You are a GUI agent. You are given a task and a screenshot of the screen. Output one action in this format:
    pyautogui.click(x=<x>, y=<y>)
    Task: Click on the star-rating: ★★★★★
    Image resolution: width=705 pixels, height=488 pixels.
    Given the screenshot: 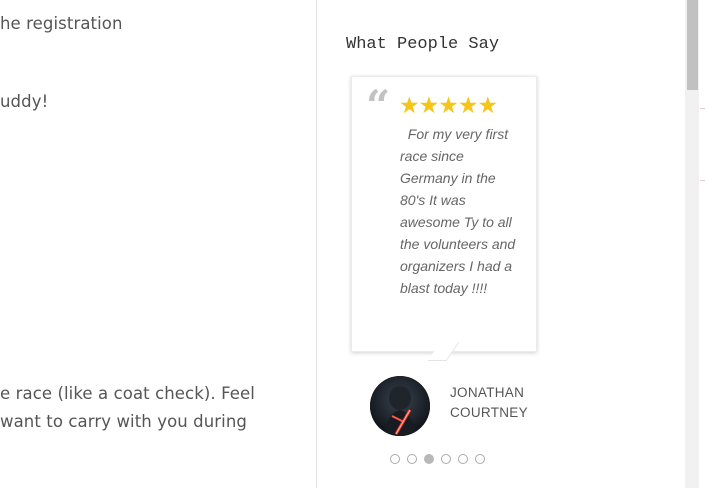 What is the action you would take?
    pyautogui.click(x=448, y=105)
    